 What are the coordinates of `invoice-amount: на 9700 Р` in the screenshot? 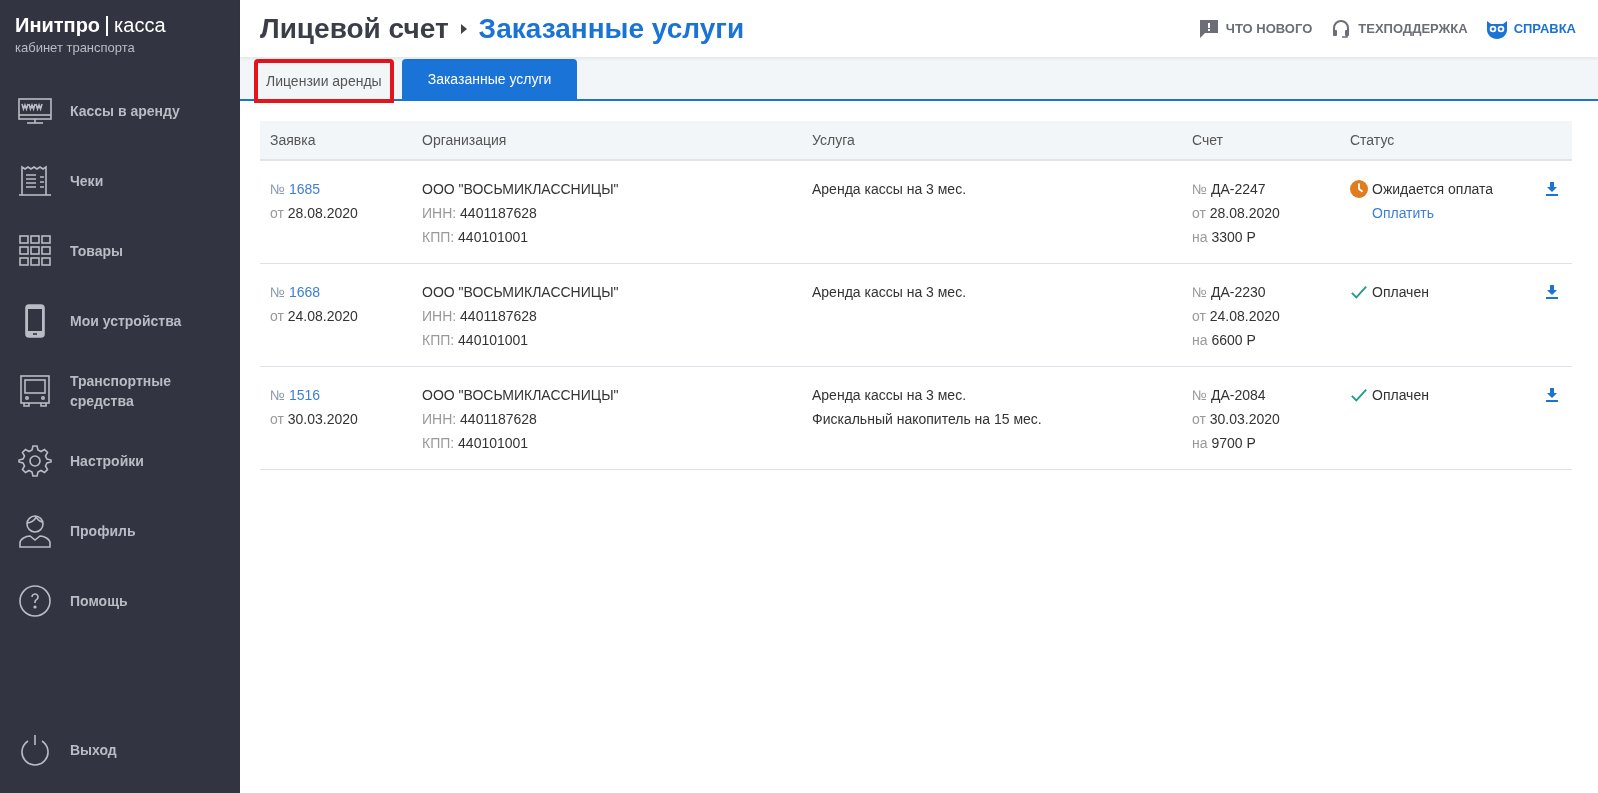 It's located at (1224, 443).